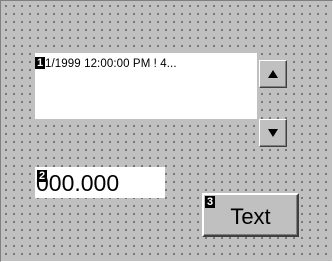 The height and width of the screenshot is (262, 333). I want to click on triangle-up-icon, so click(273, 74).